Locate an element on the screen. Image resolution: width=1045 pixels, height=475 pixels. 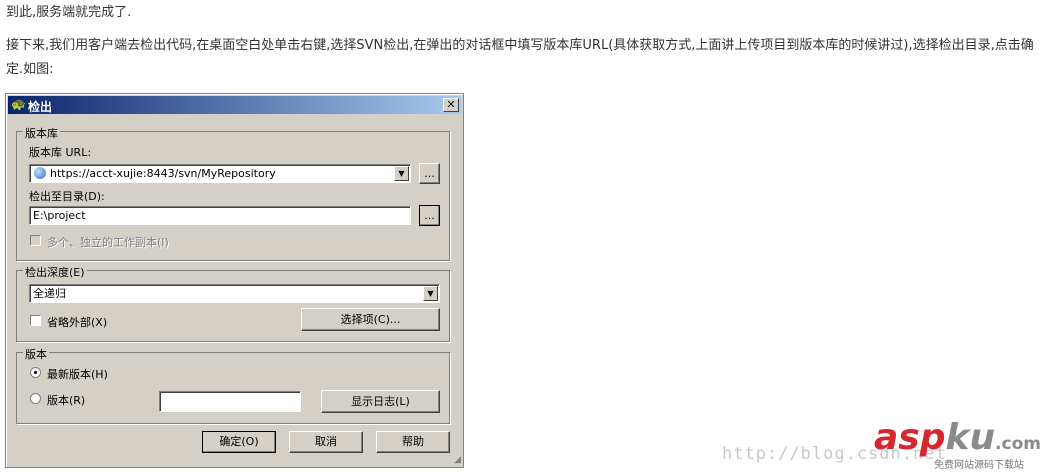
depth-dropdown-arrow-icon: ▼ is located at coordinates (430, 293).